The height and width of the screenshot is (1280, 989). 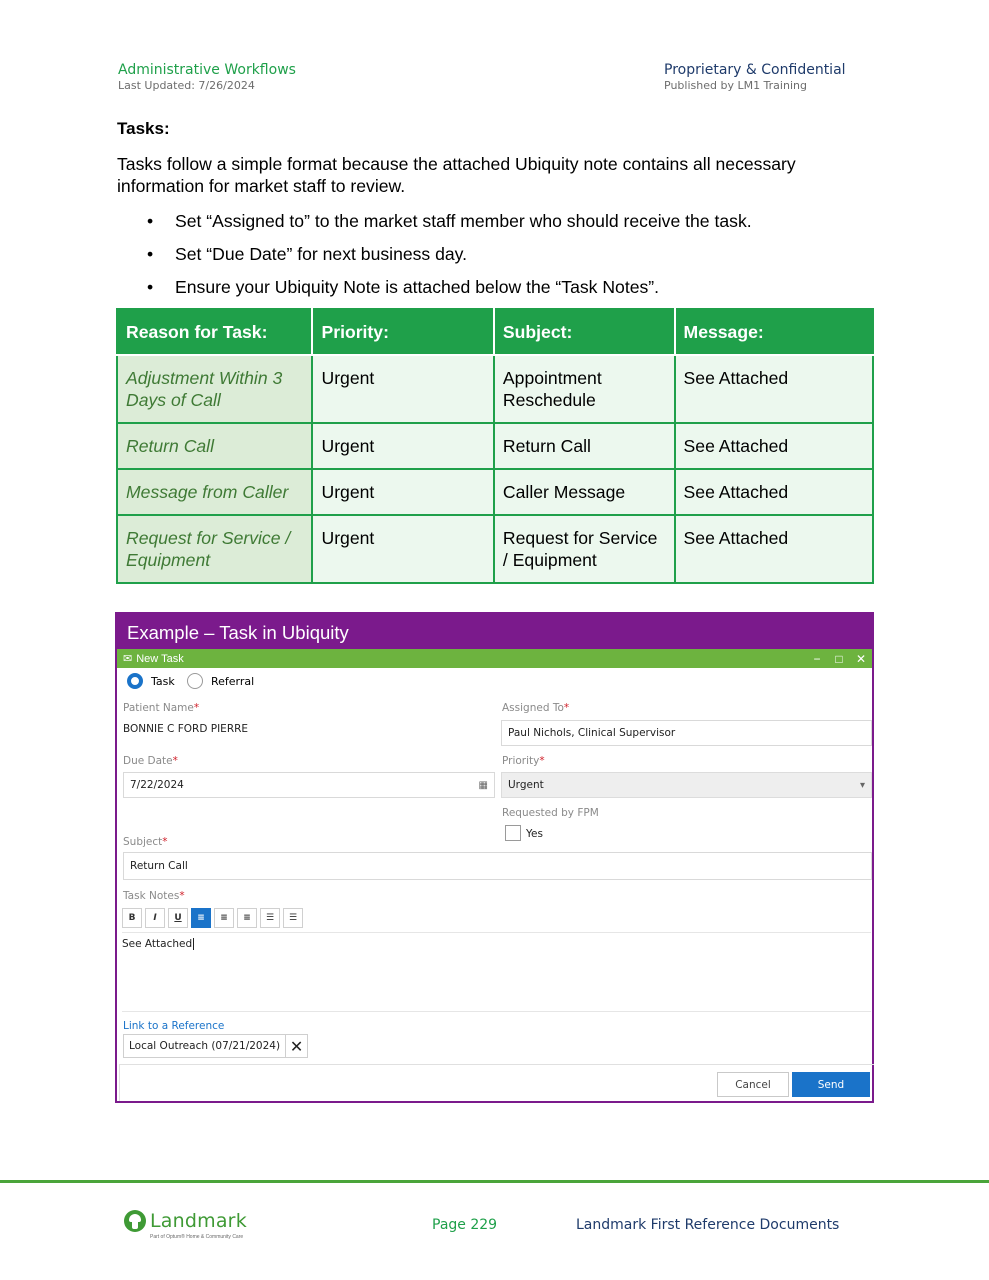 What do you see at coordinates (296, 1046) in the screenshot?
I see `remove-reference-icon: ✕` at bounding box center [296, 1046].